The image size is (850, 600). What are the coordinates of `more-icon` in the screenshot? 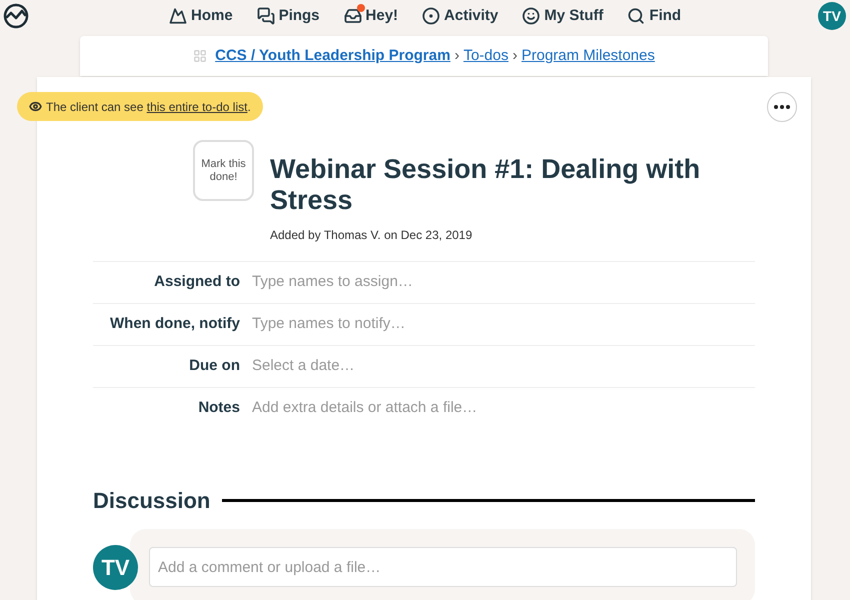 It's located at (782, 107).